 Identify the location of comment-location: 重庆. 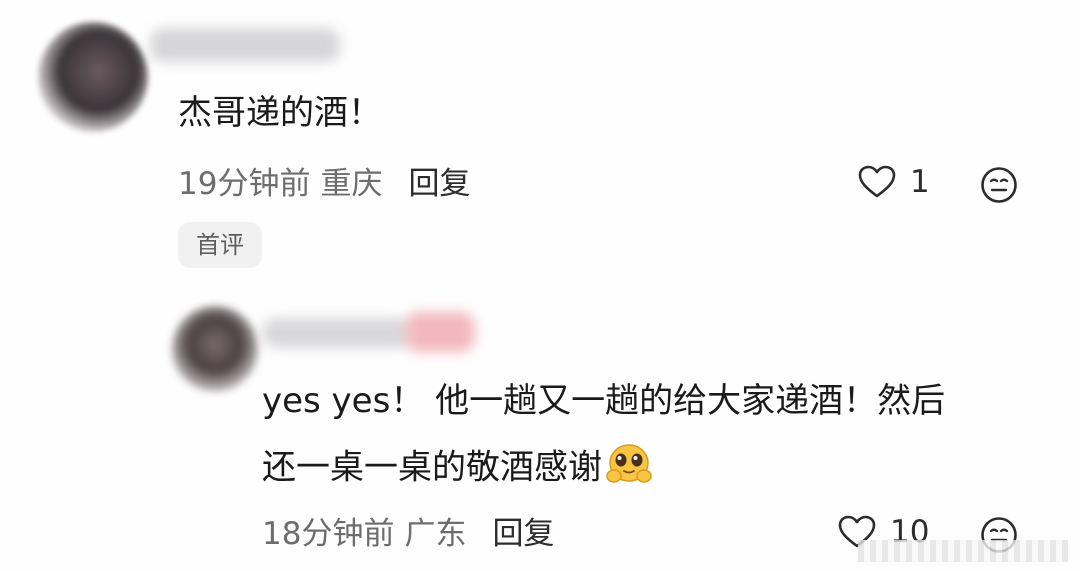
(351, 184).